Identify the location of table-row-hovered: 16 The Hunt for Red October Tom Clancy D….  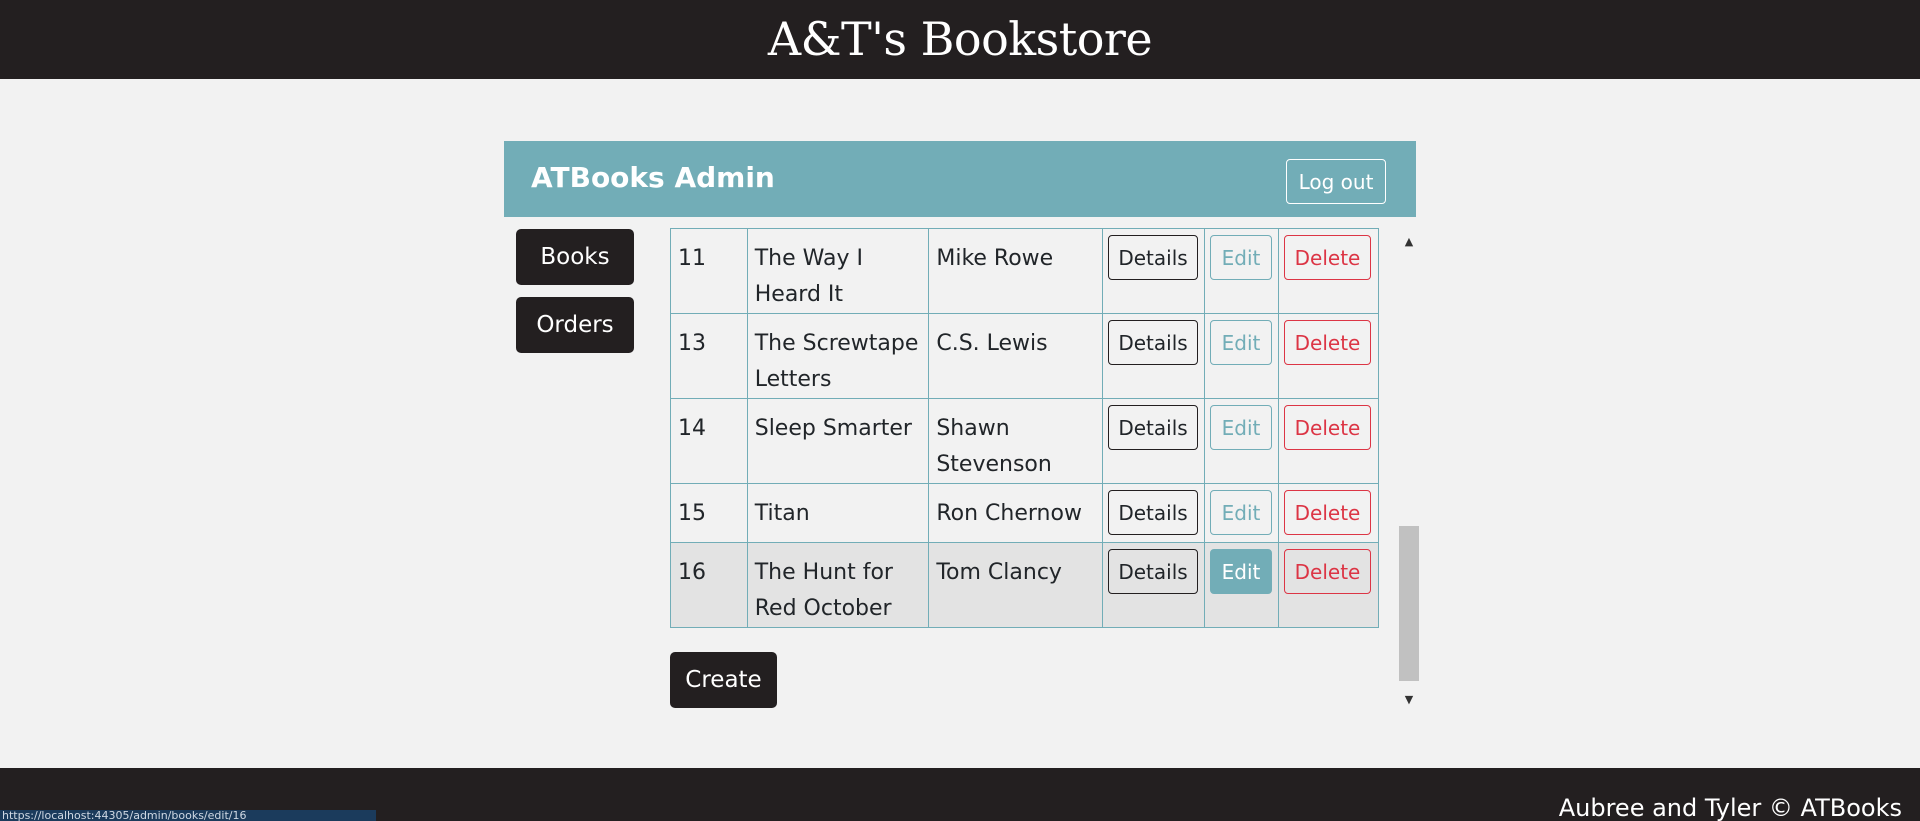
(1025, 585).